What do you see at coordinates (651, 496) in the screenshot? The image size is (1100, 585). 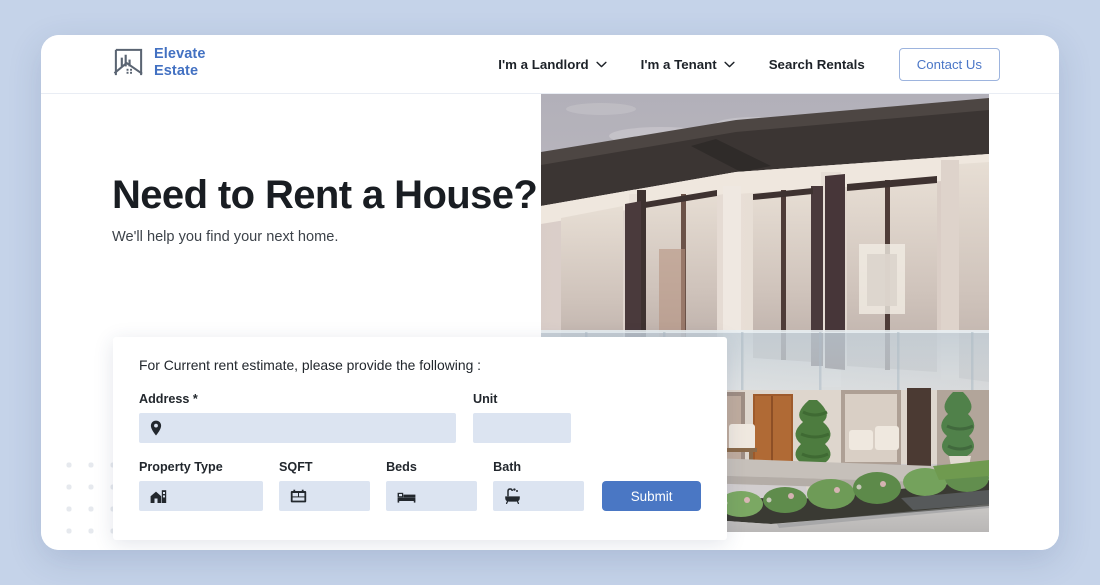 I see `submit-button: Submit` at bounding box center [651, 496].